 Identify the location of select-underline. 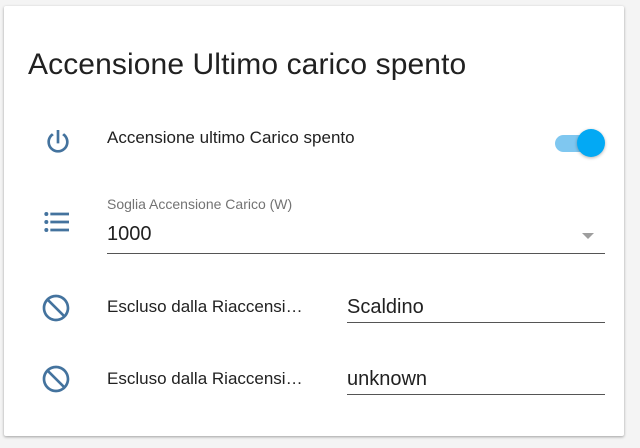
(356, 253).